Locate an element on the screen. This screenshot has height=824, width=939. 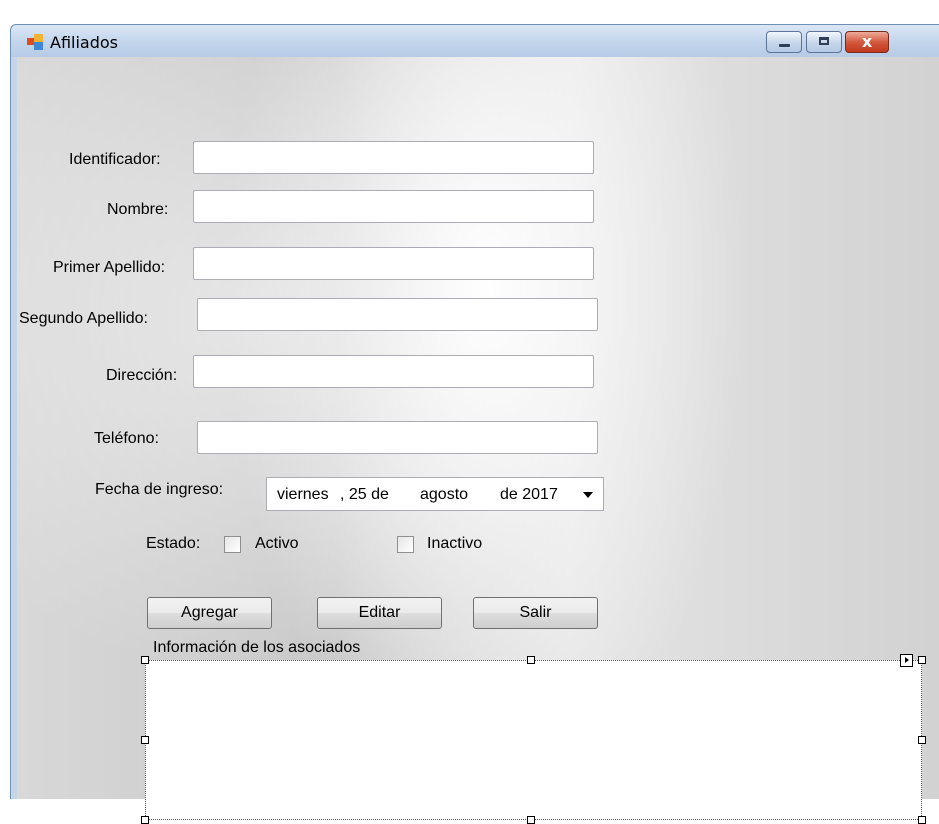
maximize-button is located at coordinates (824, 42).